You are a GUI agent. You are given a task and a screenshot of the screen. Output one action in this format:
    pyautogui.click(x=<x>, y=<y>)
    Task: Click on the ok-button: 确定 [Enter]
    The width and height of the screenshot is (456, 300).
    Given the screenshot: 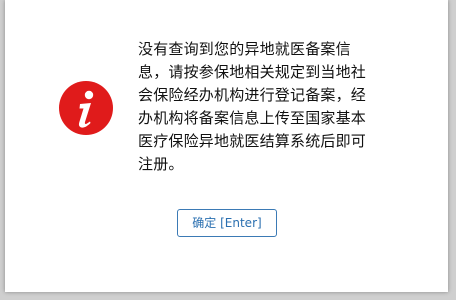 What is the action you would take?
    pyautogui.click(x=227, y=223)
    